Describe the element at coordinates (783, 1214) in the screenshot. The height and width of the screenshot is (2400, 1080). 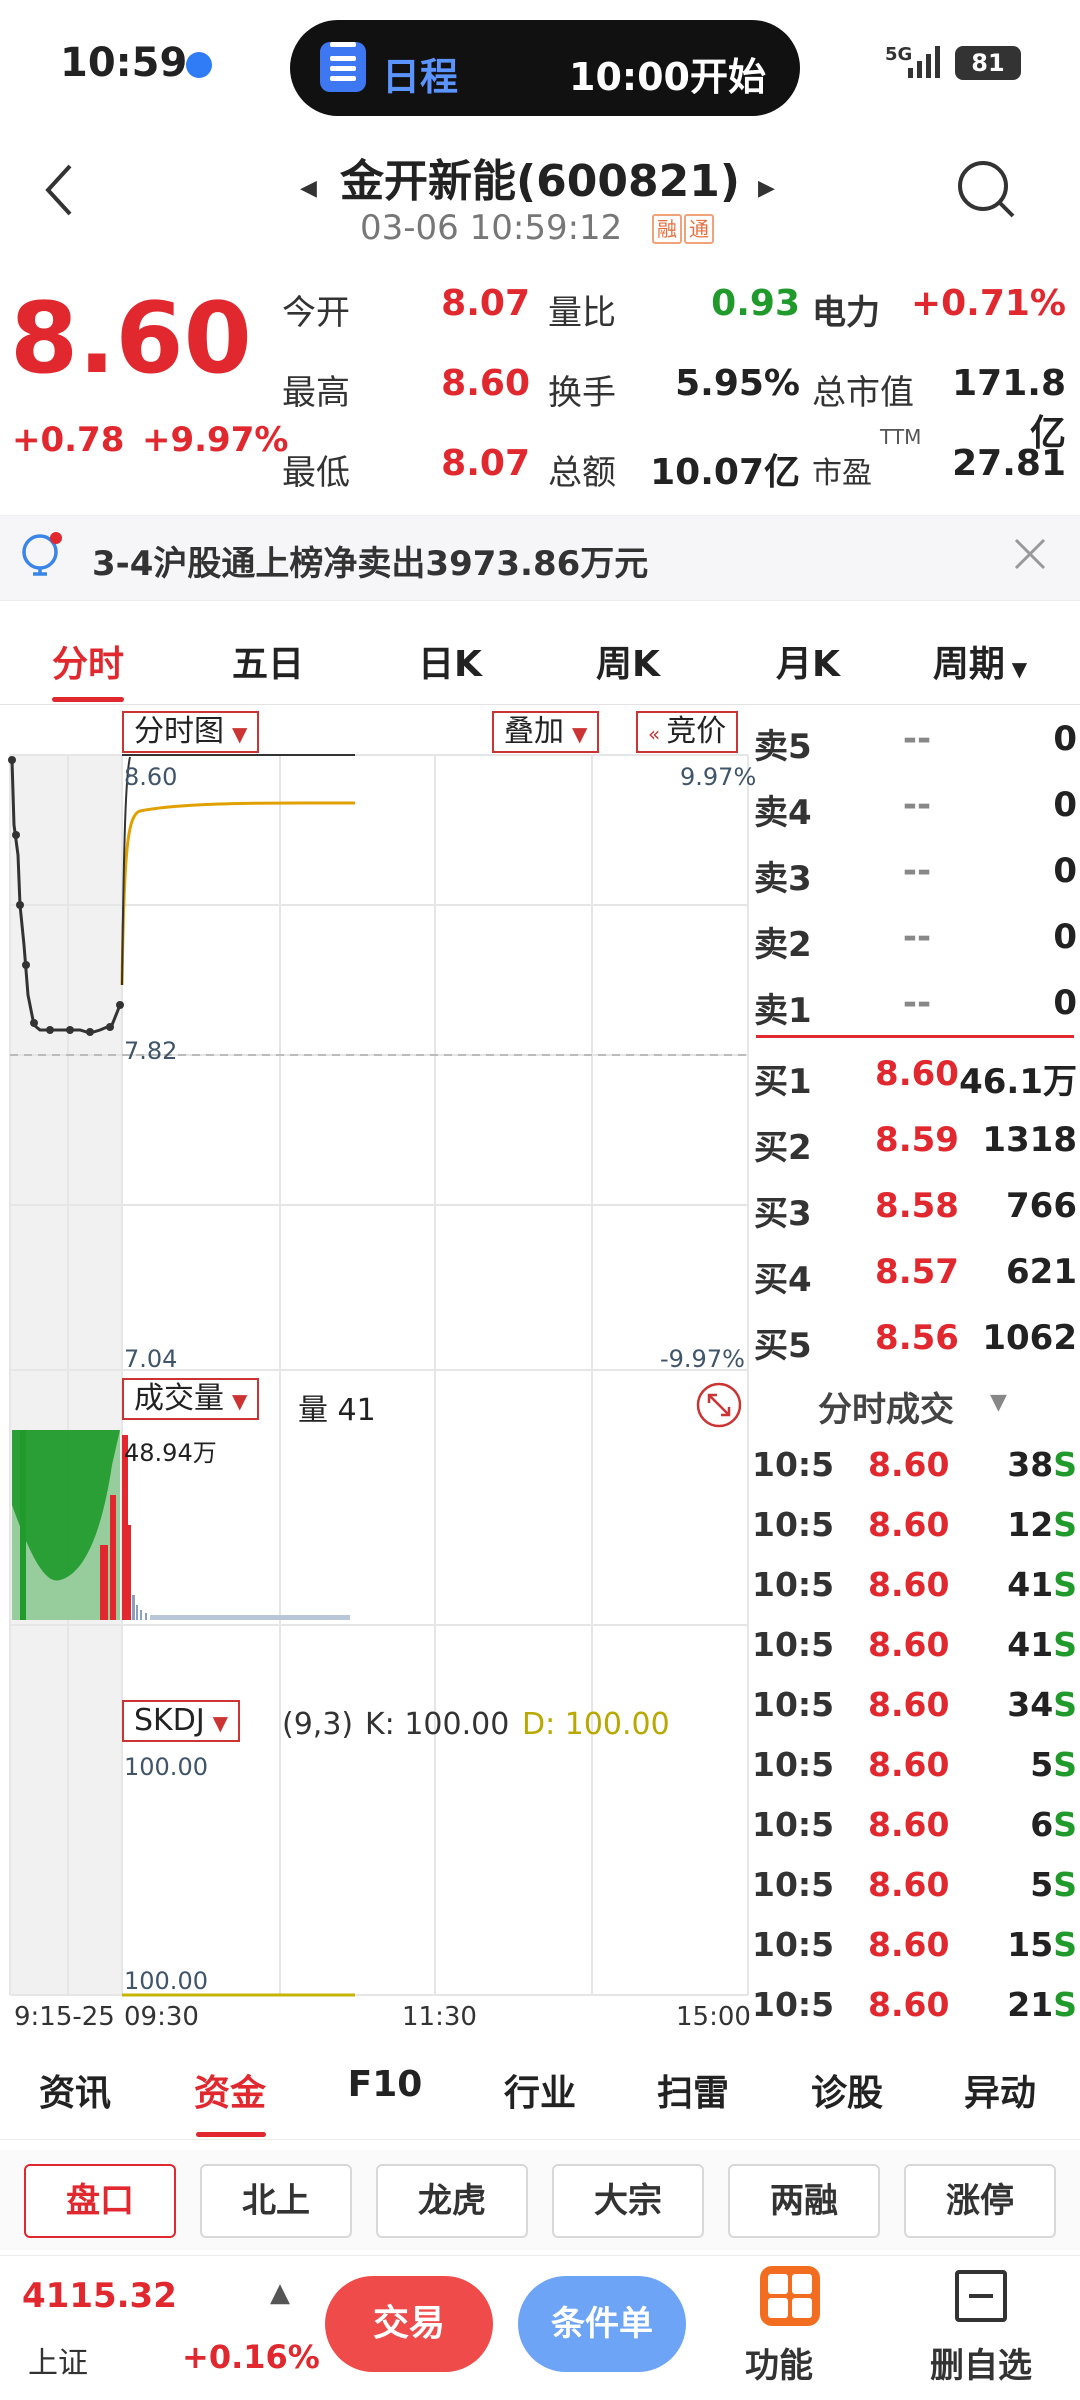
I see `bid-label: 买3` at that location.